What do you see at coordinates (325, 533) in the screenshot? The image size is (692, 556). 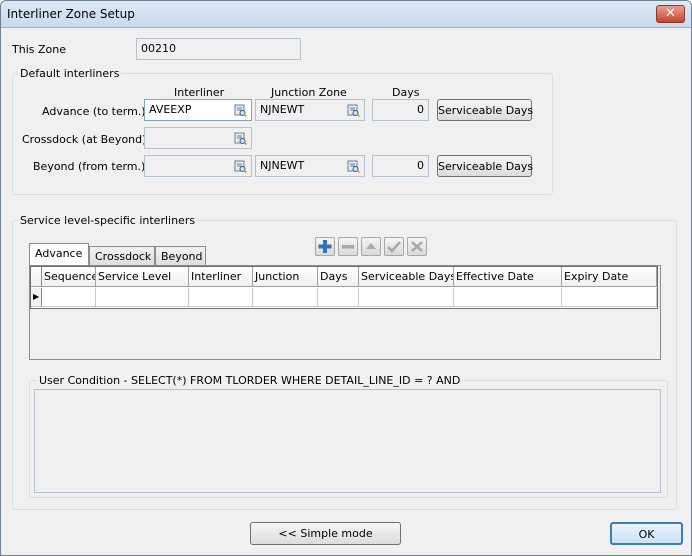 I see `simple-mode-button: << Simple mode` at bounding box center [325, 533].